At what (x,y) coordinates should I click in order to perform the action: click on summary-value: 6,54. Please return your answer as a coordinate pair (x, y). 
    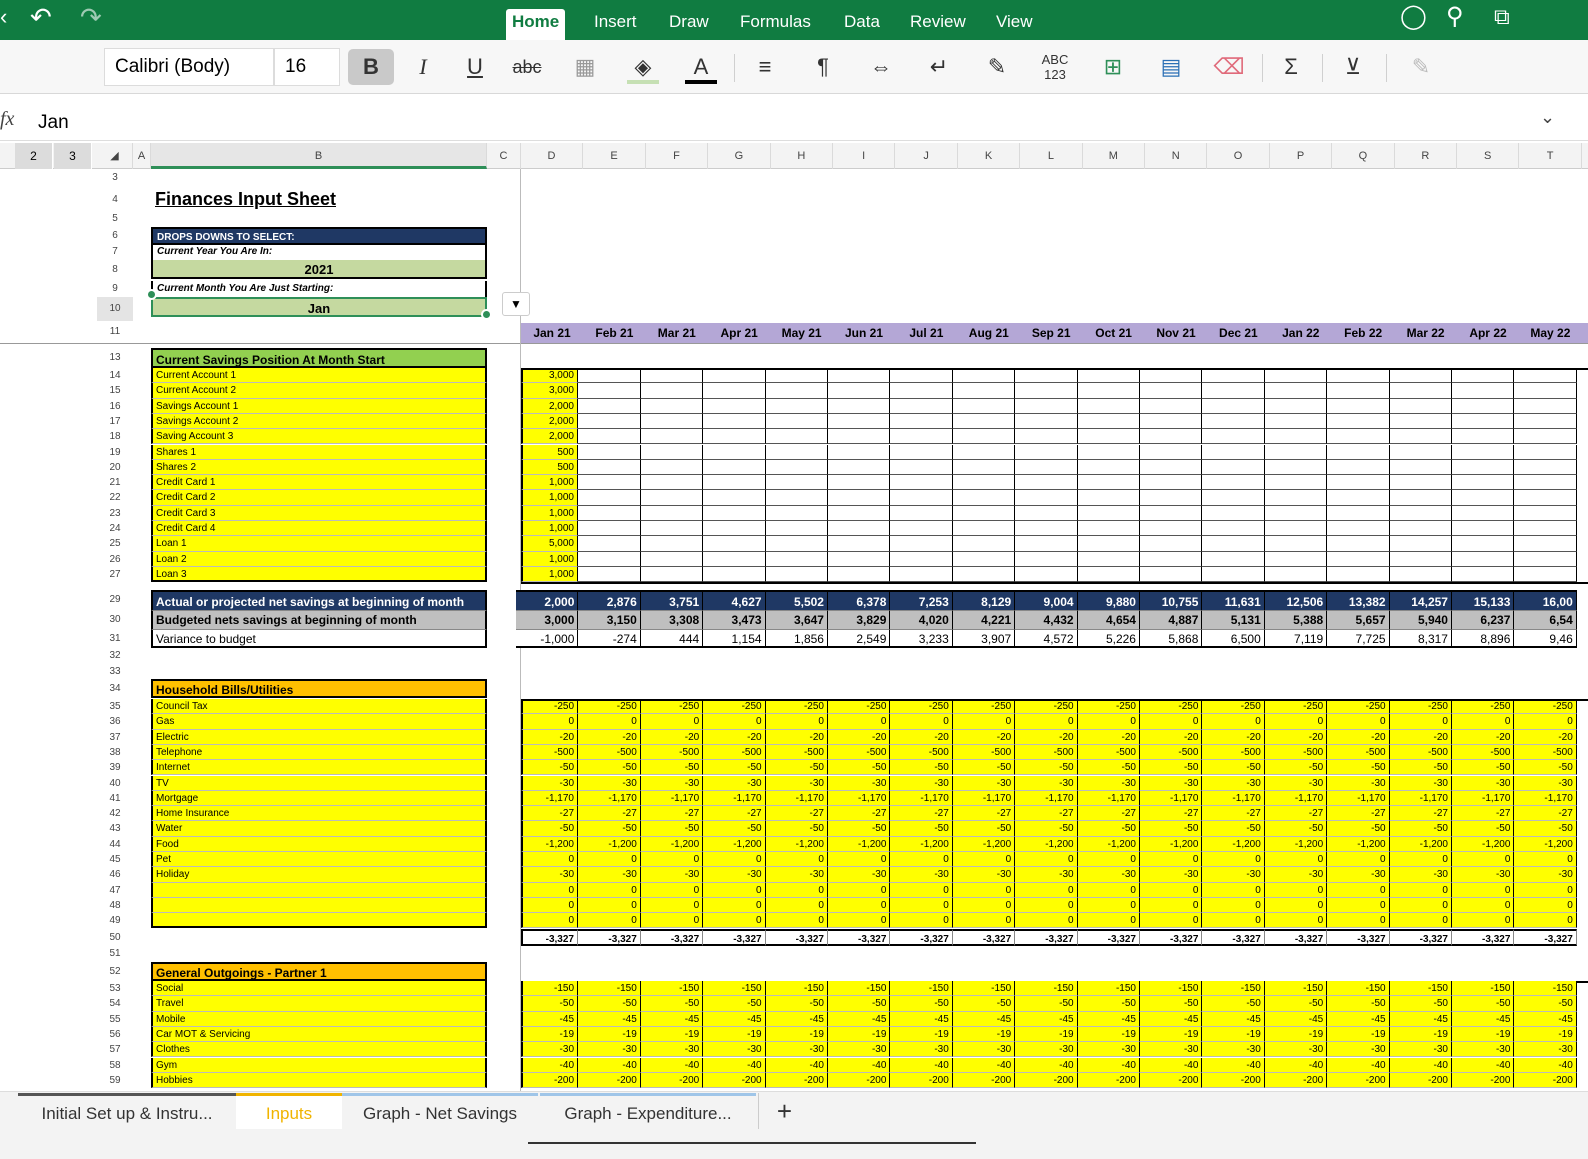
    Looking at the image, I should click on (1545, 619).